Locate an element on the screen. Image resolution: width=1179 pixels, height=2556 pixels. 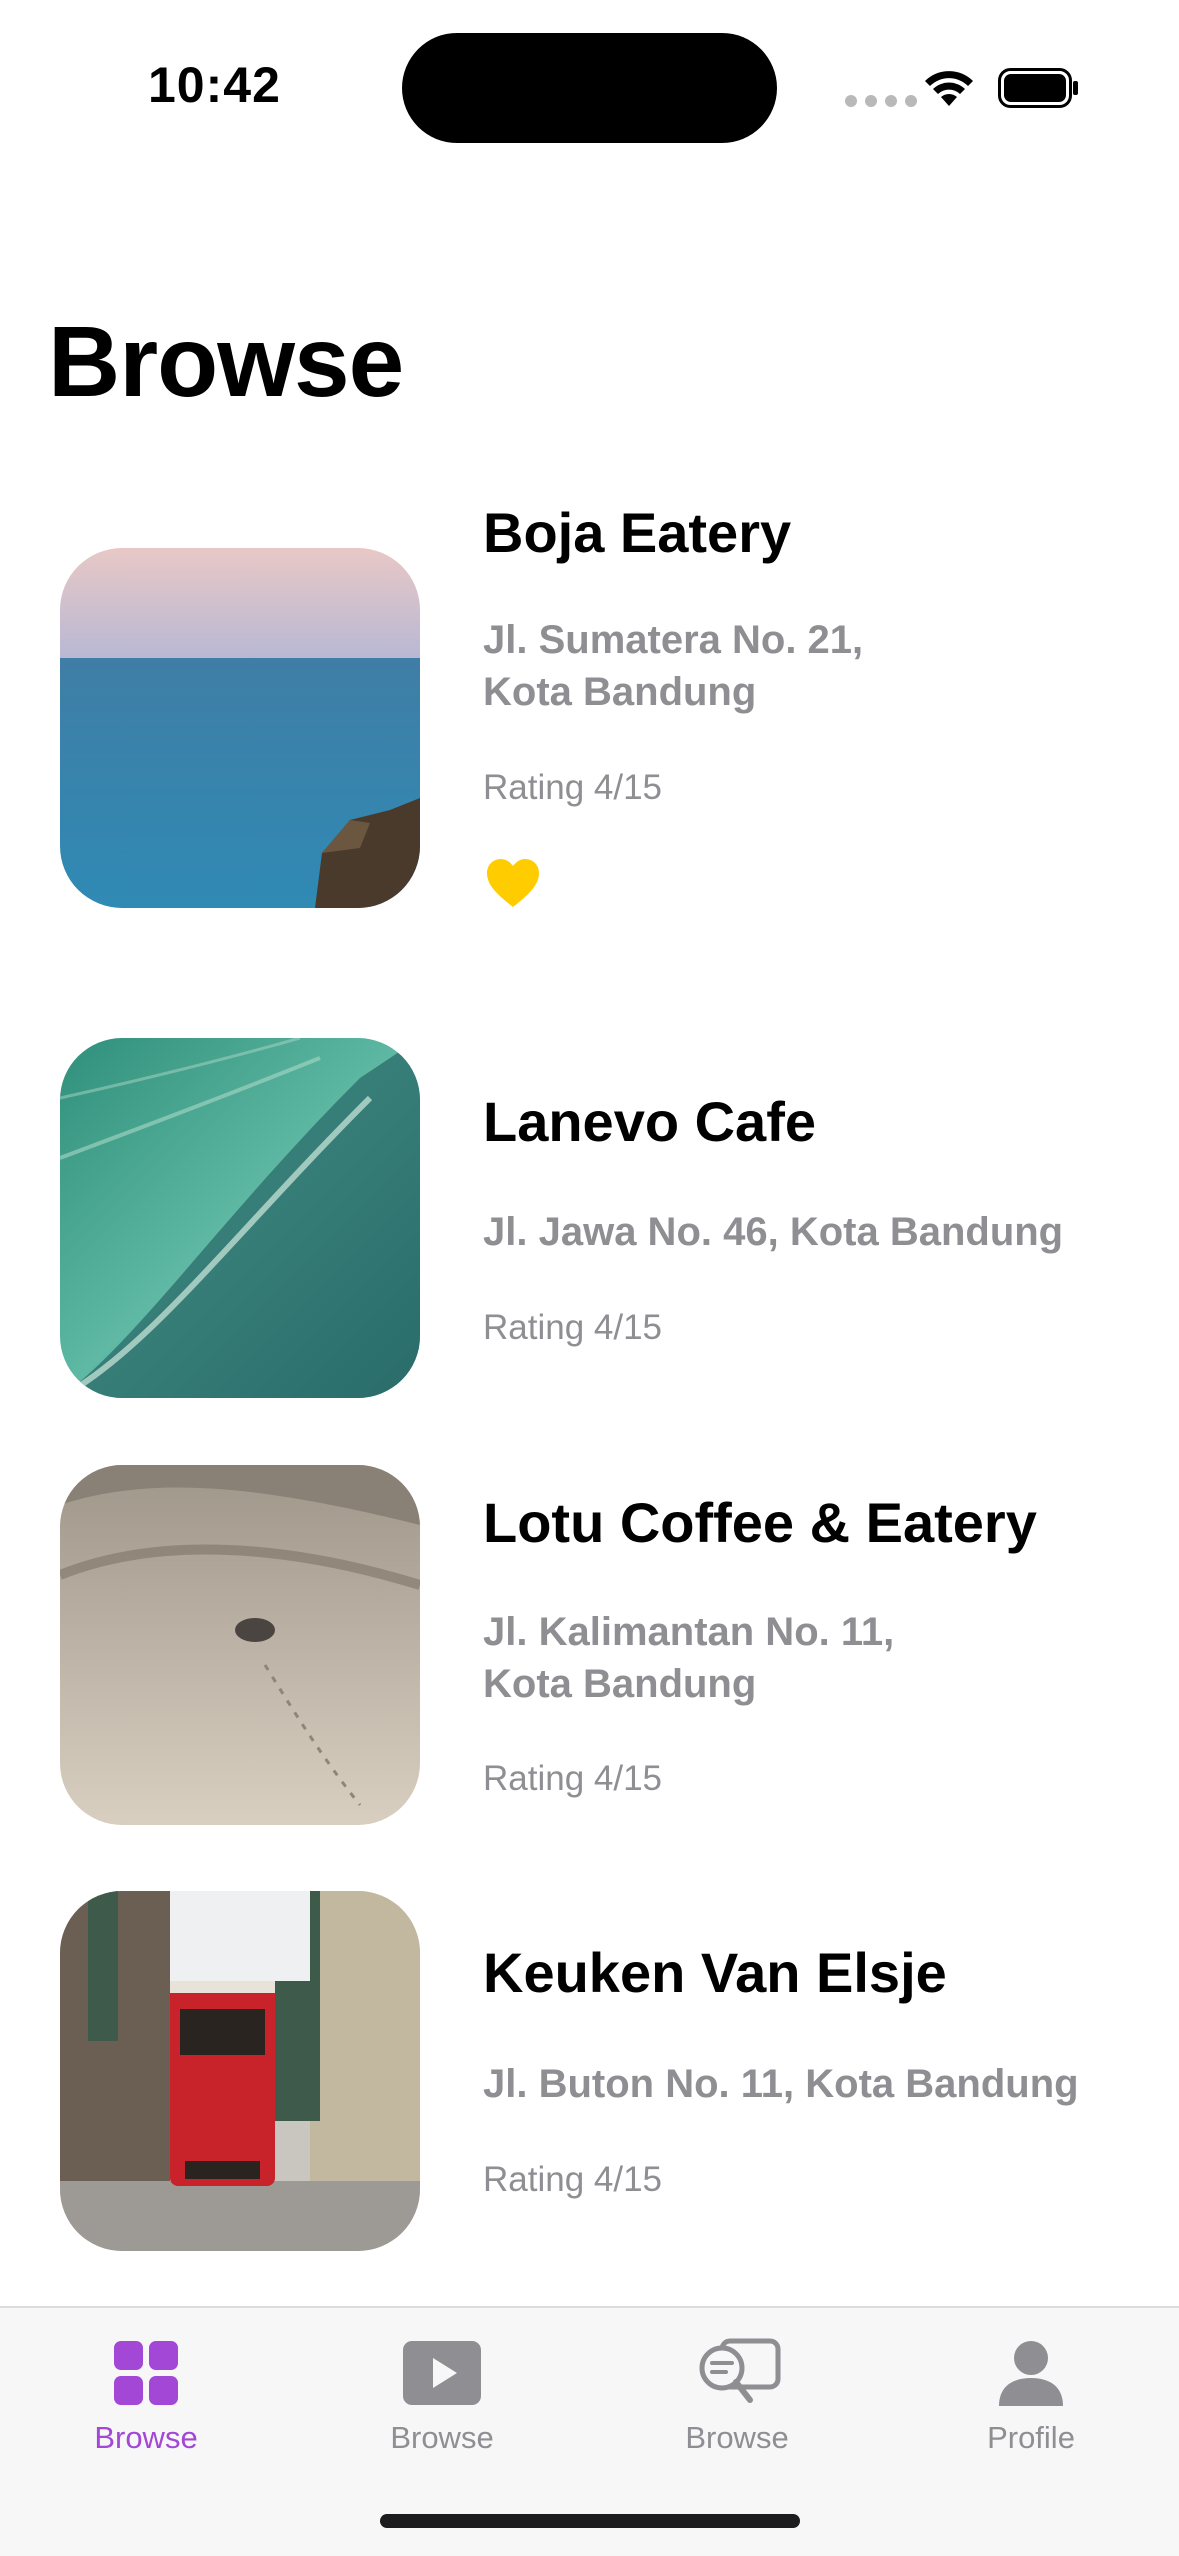
page-title: Browse is located at coordinates (226, 362).